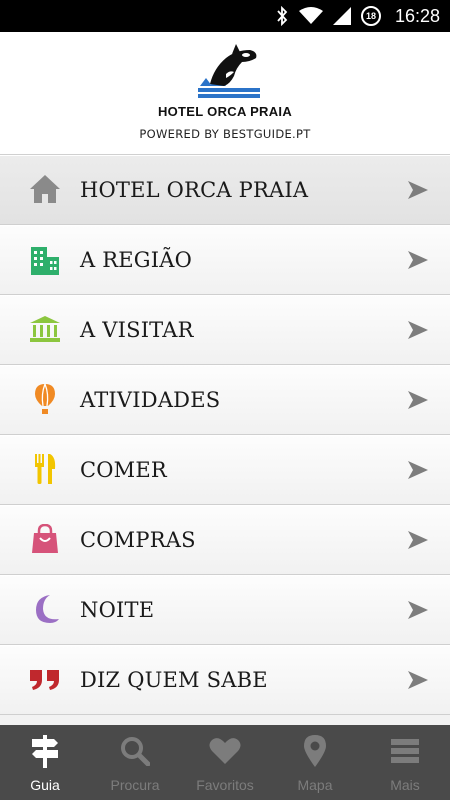 This screenshot has height=800, width=450. I want to click on fork-knife-icon, so click(45, 469).